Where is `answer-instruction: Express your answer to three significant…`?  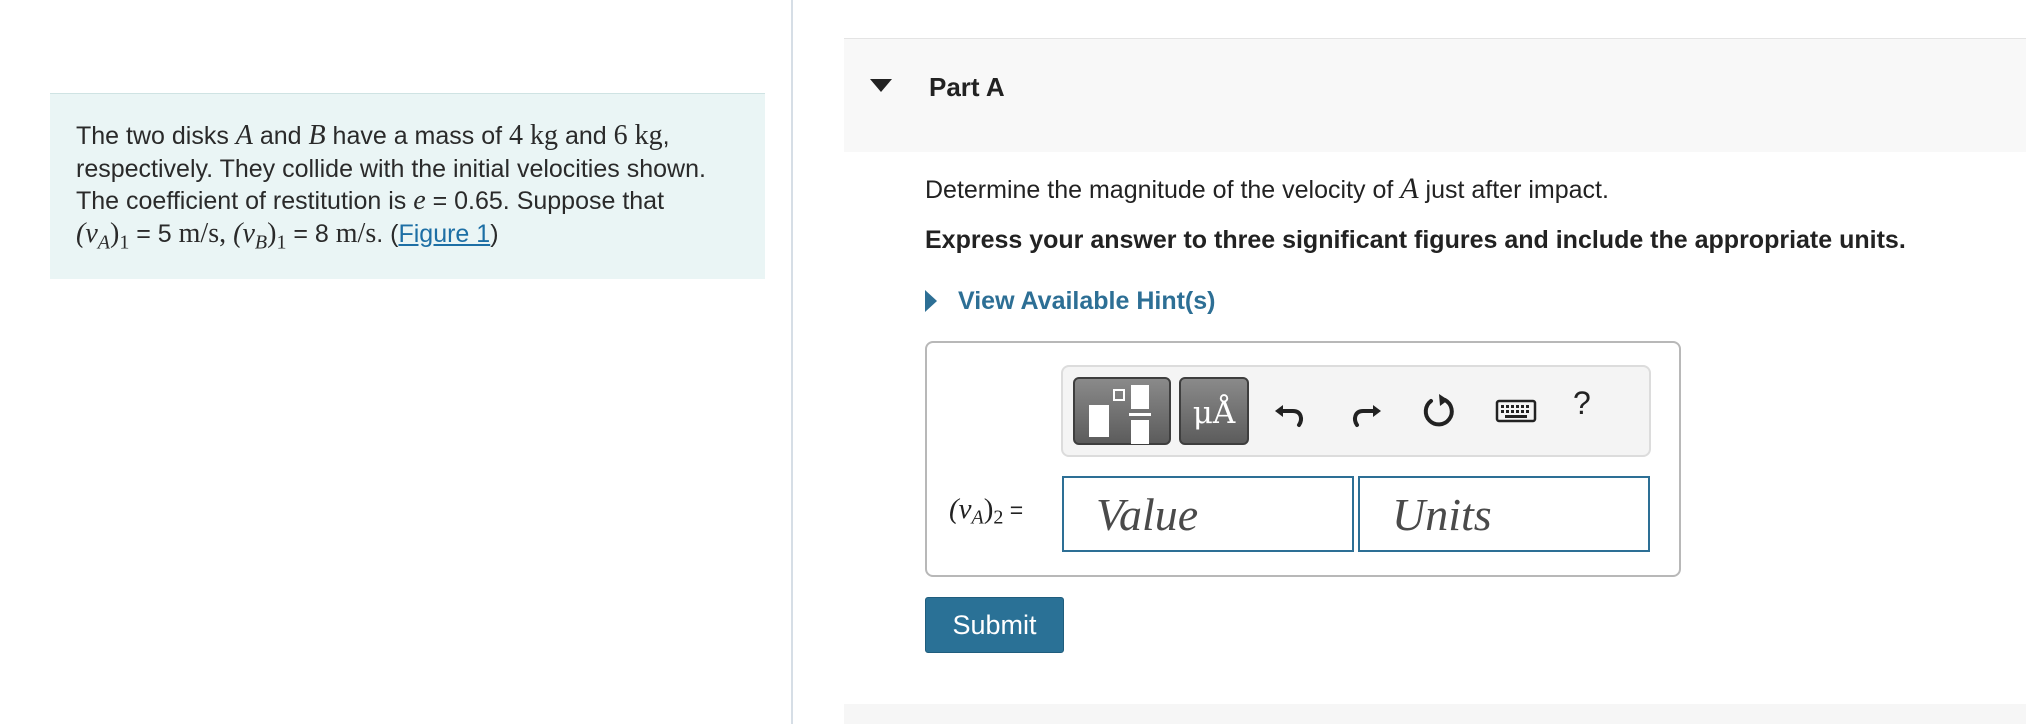 answer-instruction: Express your answer to three significant… is located at coordinates (1415, 240).